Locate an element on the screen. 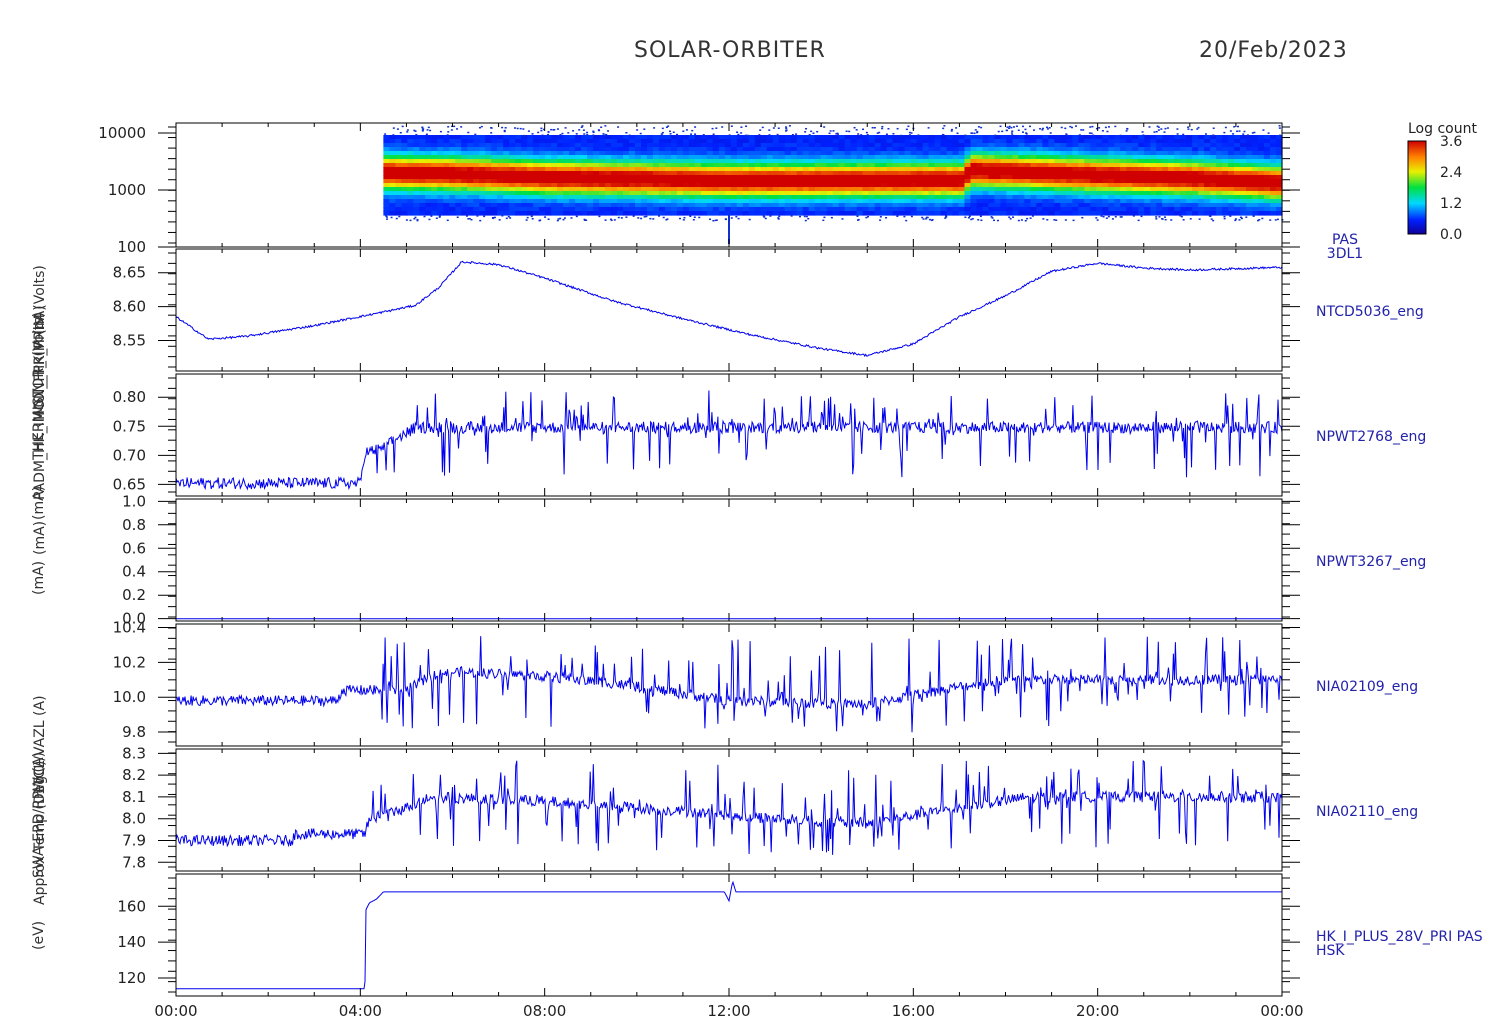 The width and height of the screenshot is (1512, 1020). y-tick-label: 0.75 is located at coordinates (129, 426).